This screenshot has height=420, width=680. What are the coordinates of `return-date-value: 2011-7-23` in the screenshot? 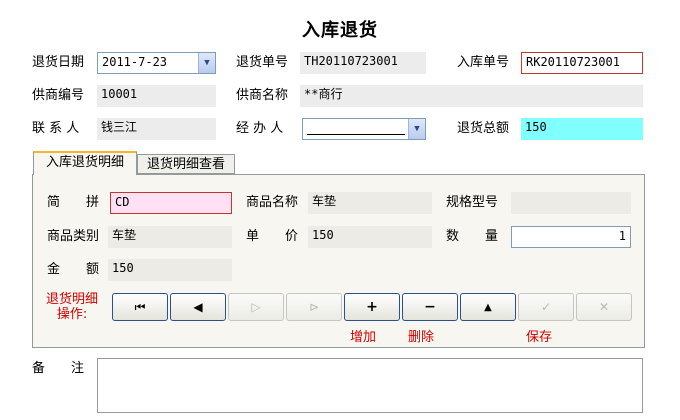 It's located at (135, 62).